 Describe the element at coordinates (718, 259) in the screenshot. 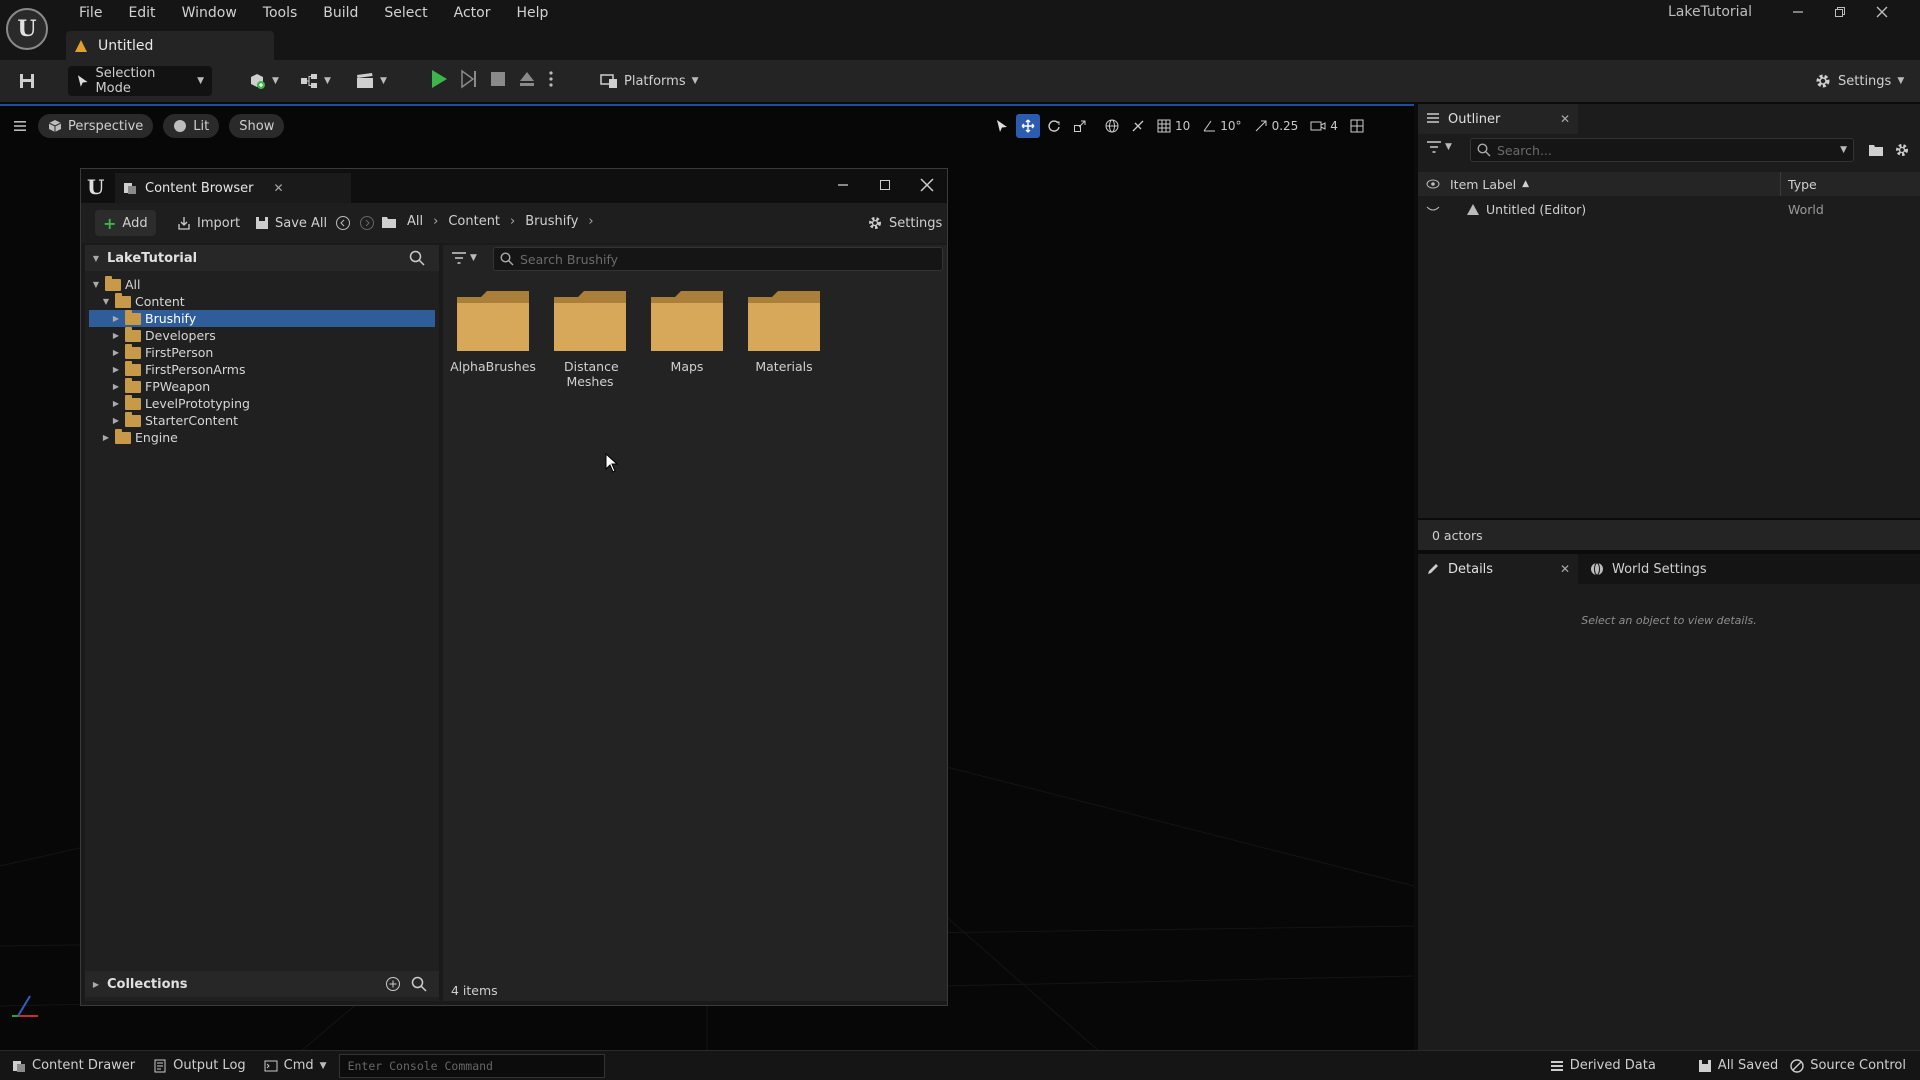

I see `asset-search-field: Search Brushify` at that location.